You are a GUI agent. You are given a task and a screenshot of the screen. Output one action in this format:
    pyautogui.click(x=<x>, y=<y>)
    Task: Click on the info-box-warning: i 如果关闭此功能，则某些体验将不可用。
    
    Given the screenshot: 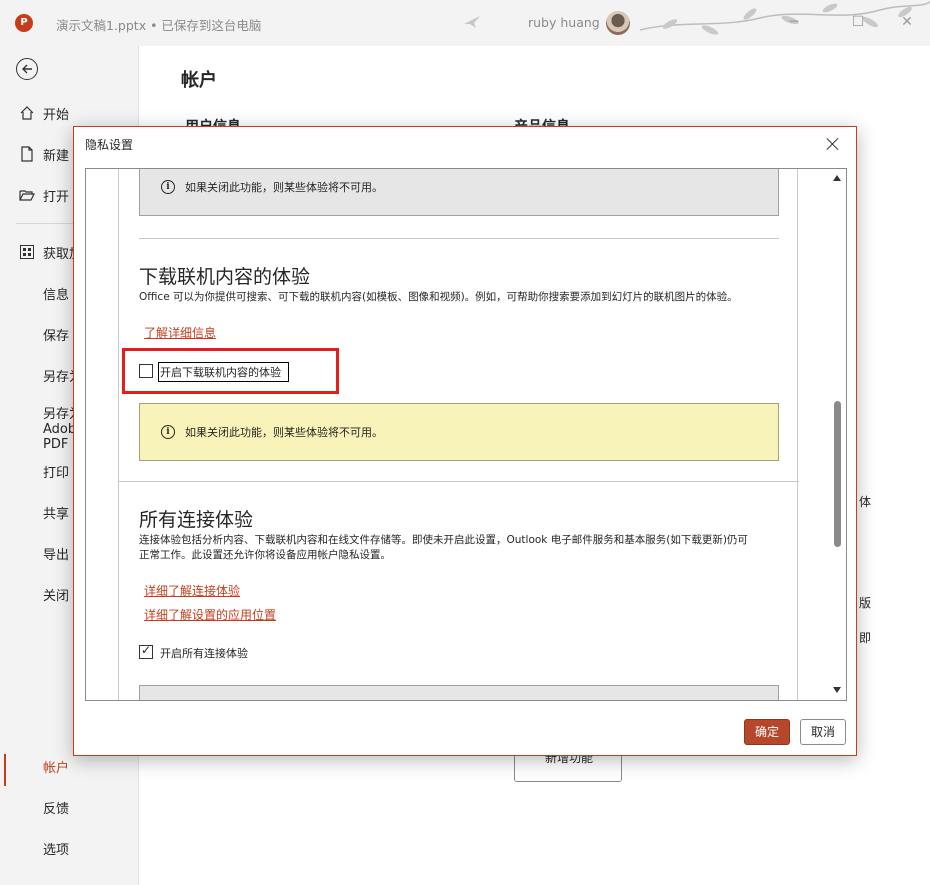 What is the action you would take?
    pyautogui.click(x=459, y=432)
    